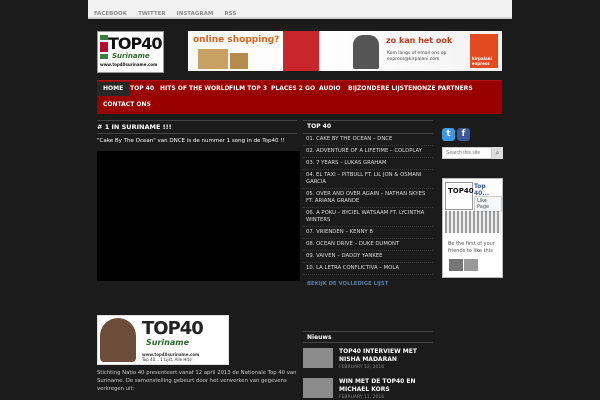 This screenshot has height=400, width=600. I want to click on topbar-instagram-link: INSTAGRAM, so click(195, 14).